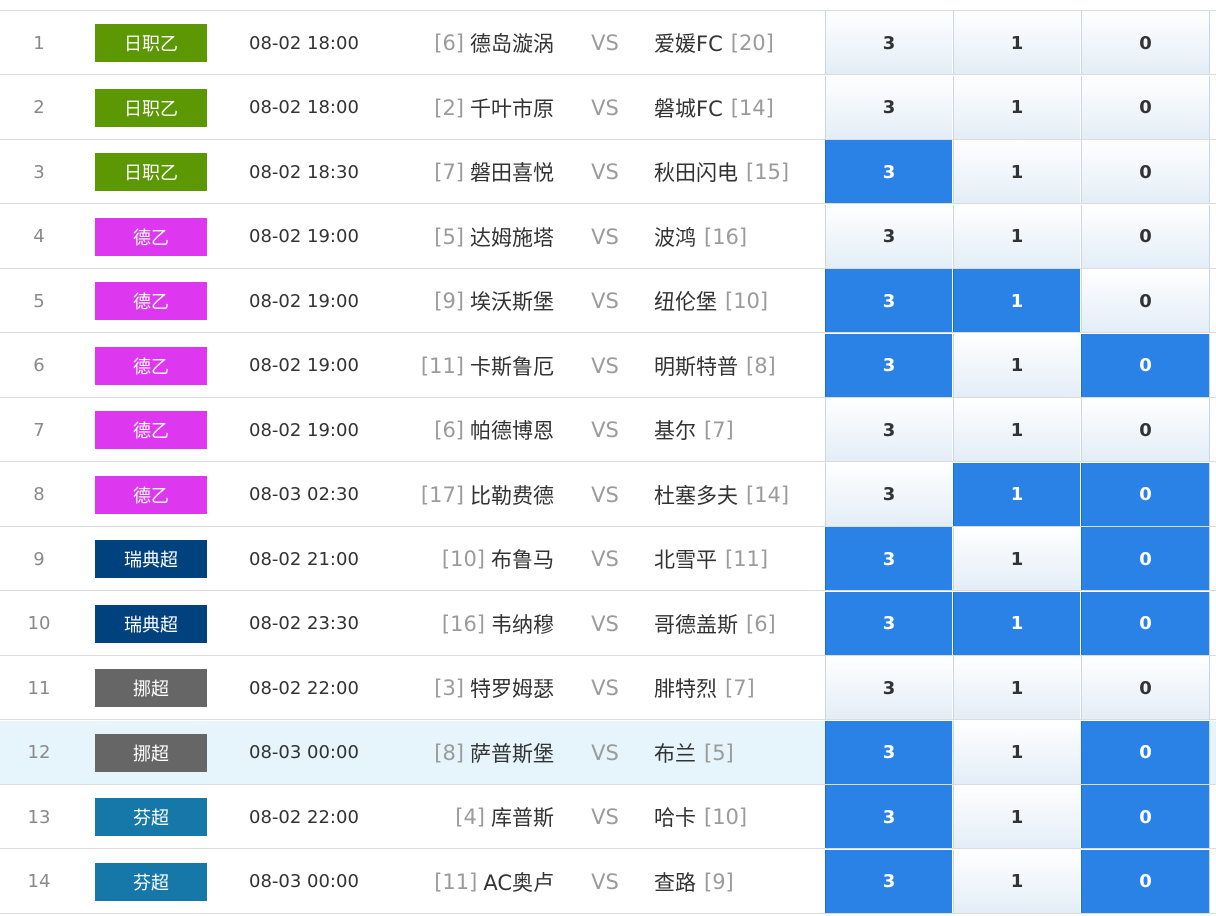  Describe the element at coordinates (715, 366) in the screenshot. I see `away-team: 明斯特普 [8]` at that location.